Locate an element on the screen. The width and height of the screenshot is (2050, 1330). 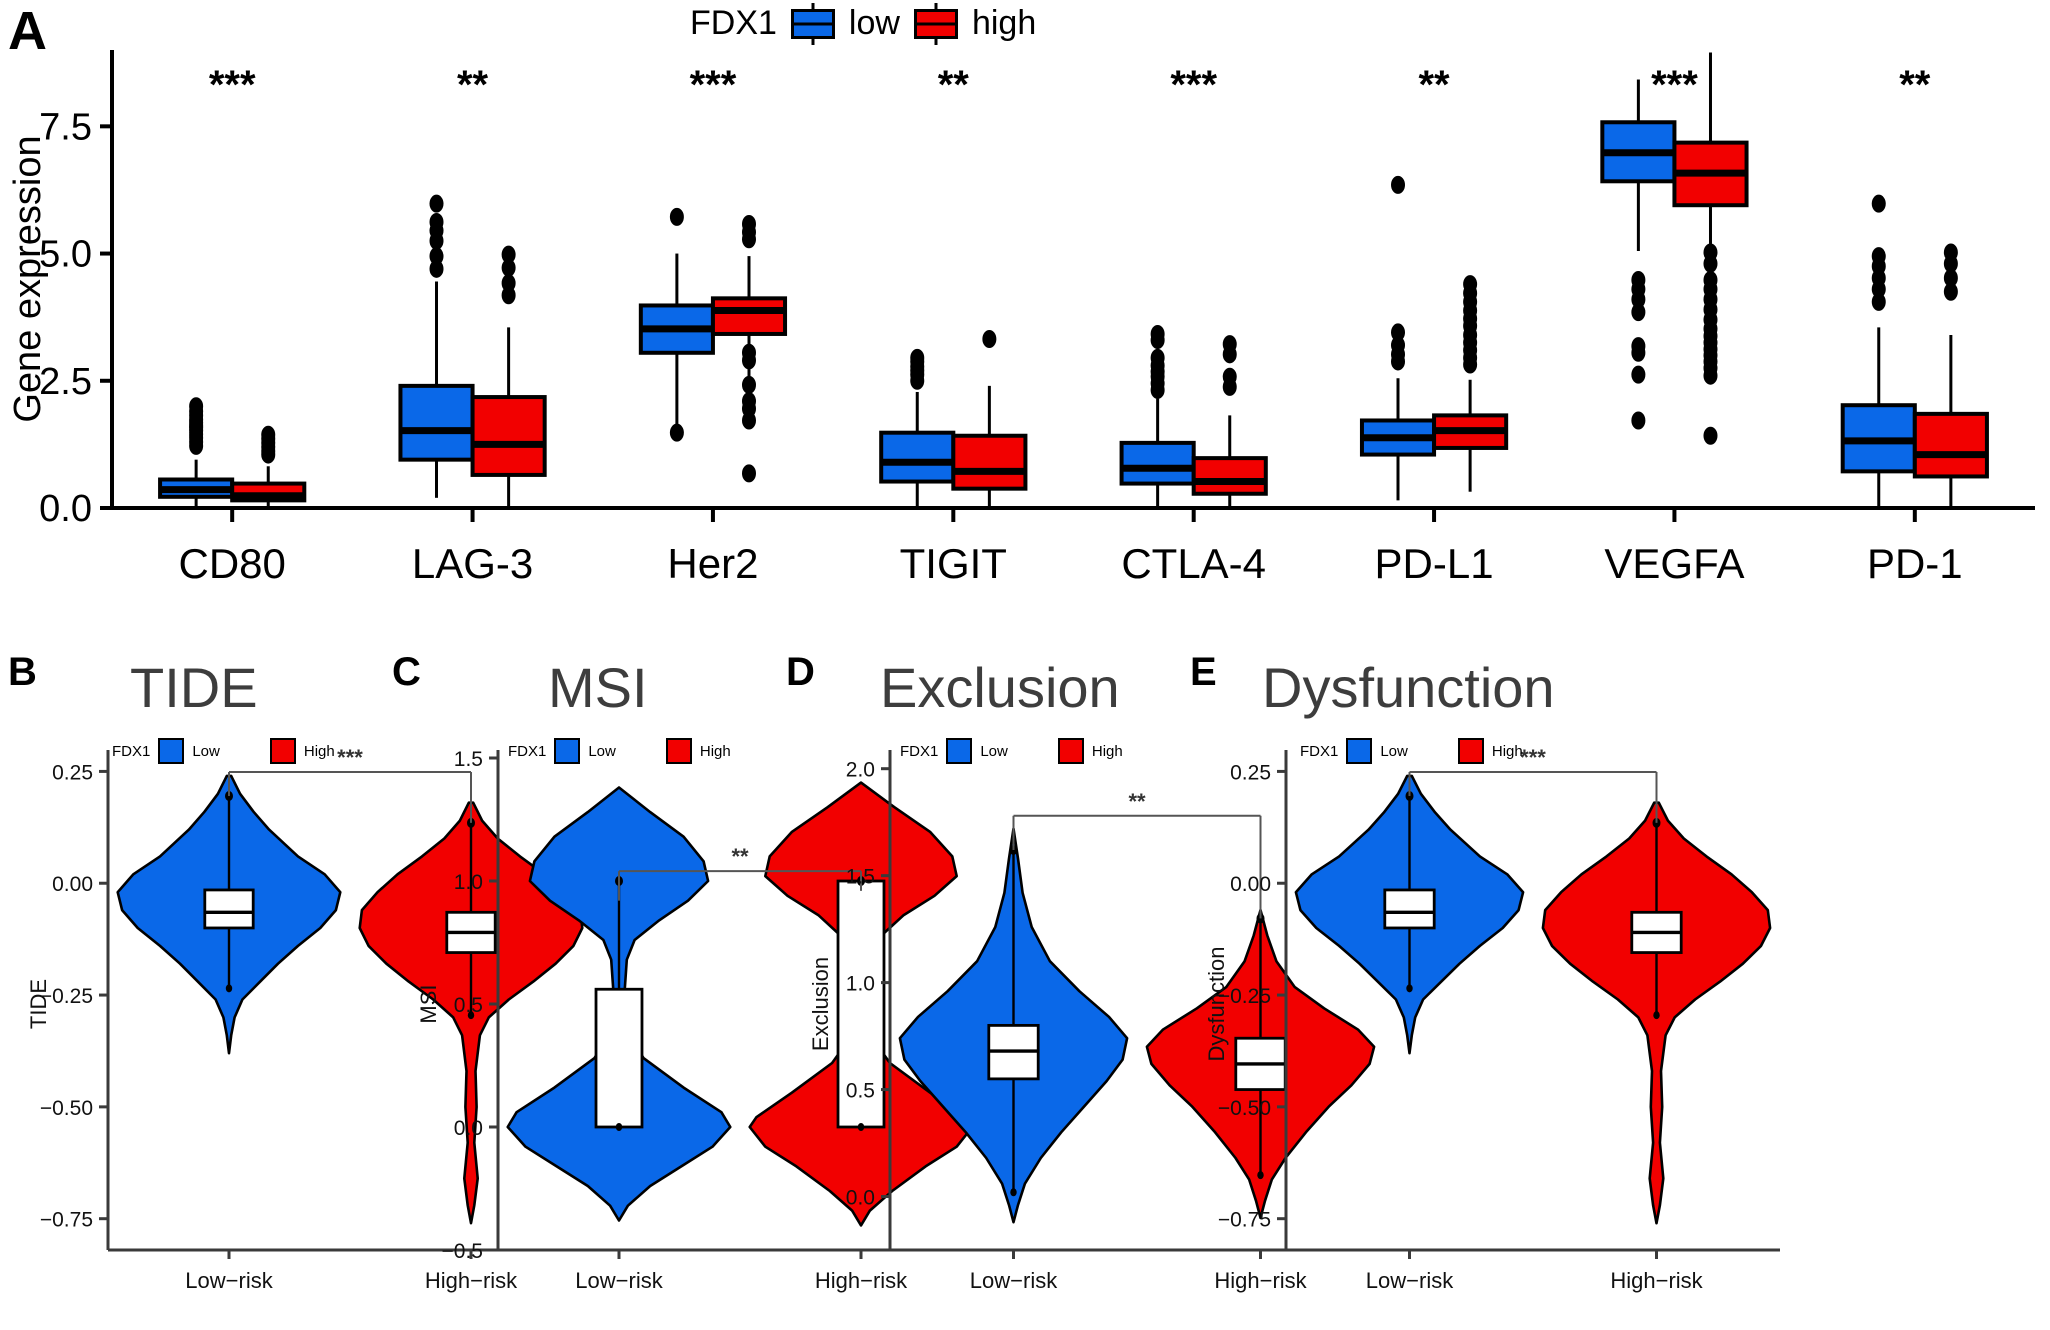
panel-a-ytick-label: 0.0 is located at coordinates (65, 509).